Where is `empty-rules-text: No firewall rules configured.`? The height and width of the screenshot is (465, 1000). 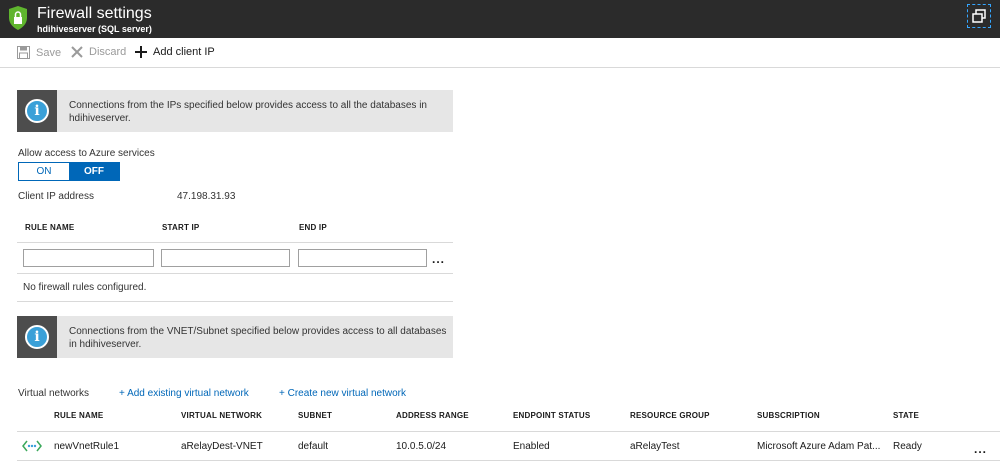 empty-rules-text: No firewall rules configured. is located at coordinates (85, 287).